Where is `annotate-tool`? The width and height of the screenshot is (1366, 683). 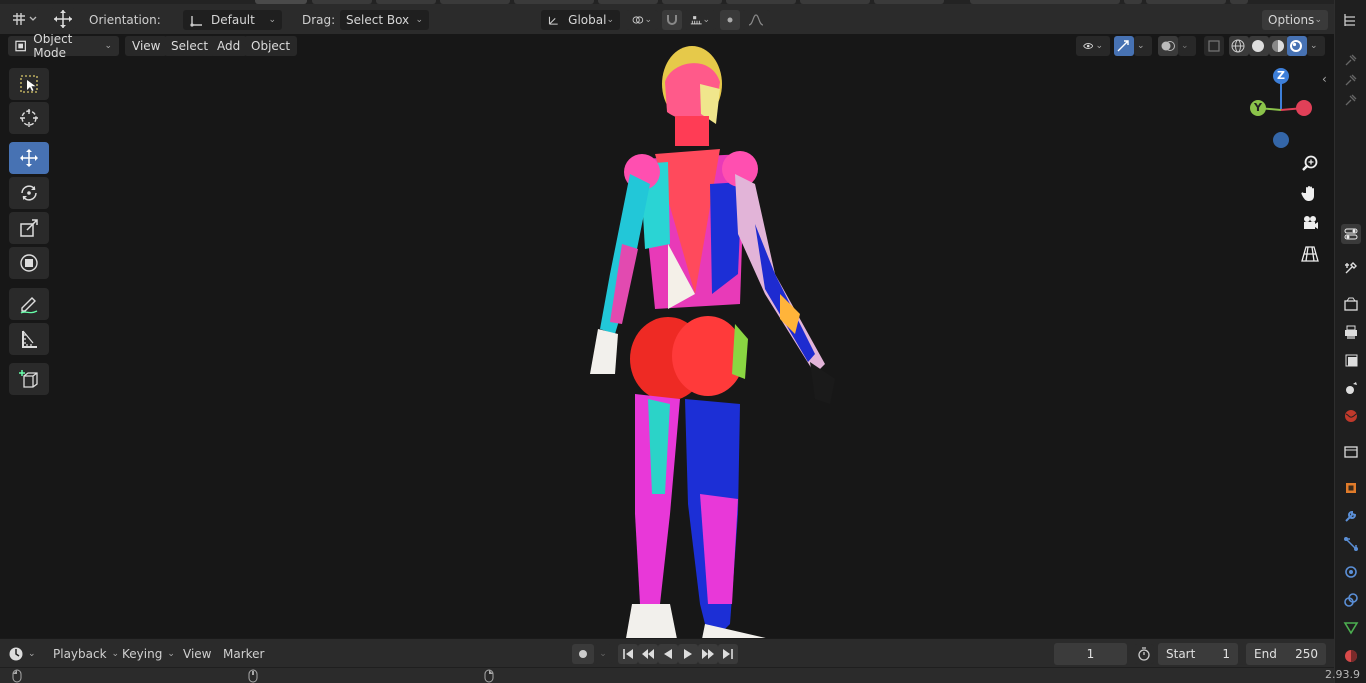 annotate-tool is located at coordinates (29, 304).